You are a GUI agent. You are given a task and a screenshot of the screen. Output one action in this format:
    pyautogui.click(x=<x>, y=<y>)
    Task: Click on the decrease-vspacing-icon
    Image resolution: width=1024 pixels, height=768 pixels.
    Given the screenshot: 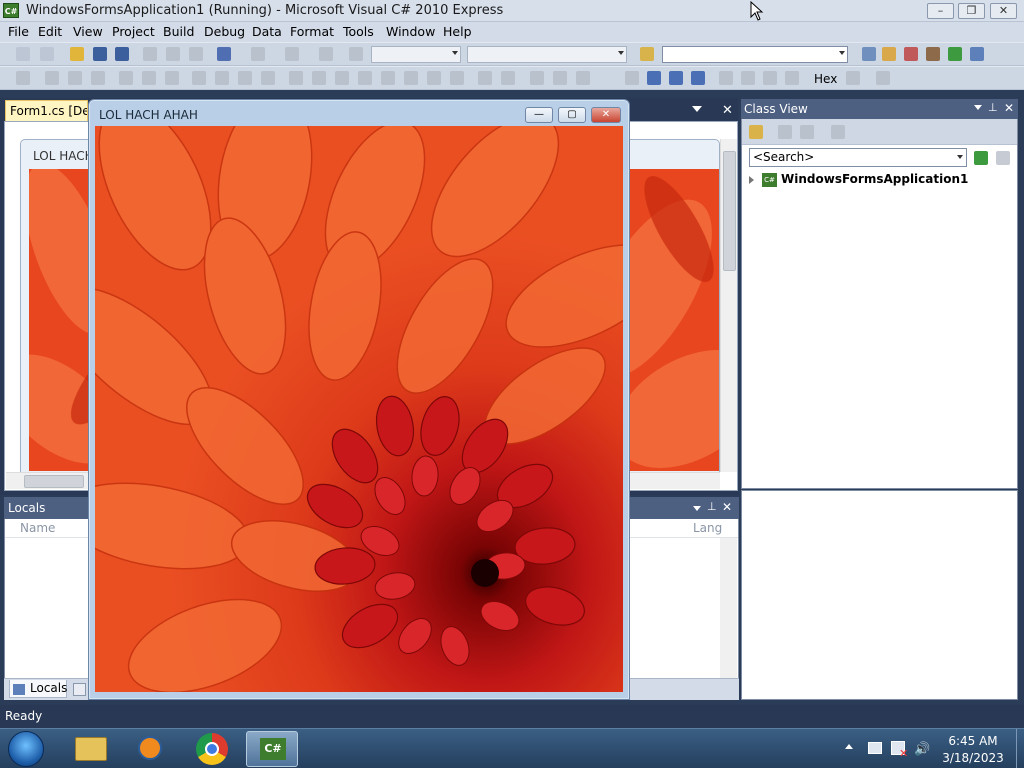 What is the action you would take?
    pyautogui.click(x=434, y=78)
    